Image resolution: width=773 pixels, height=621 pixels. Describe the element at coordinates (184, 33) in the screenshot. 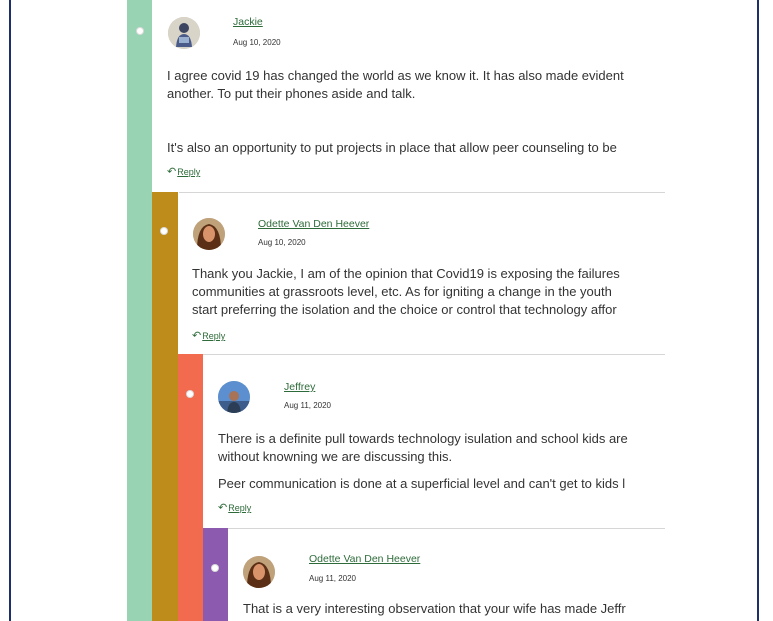

I see `avatar-jackie` at that location.